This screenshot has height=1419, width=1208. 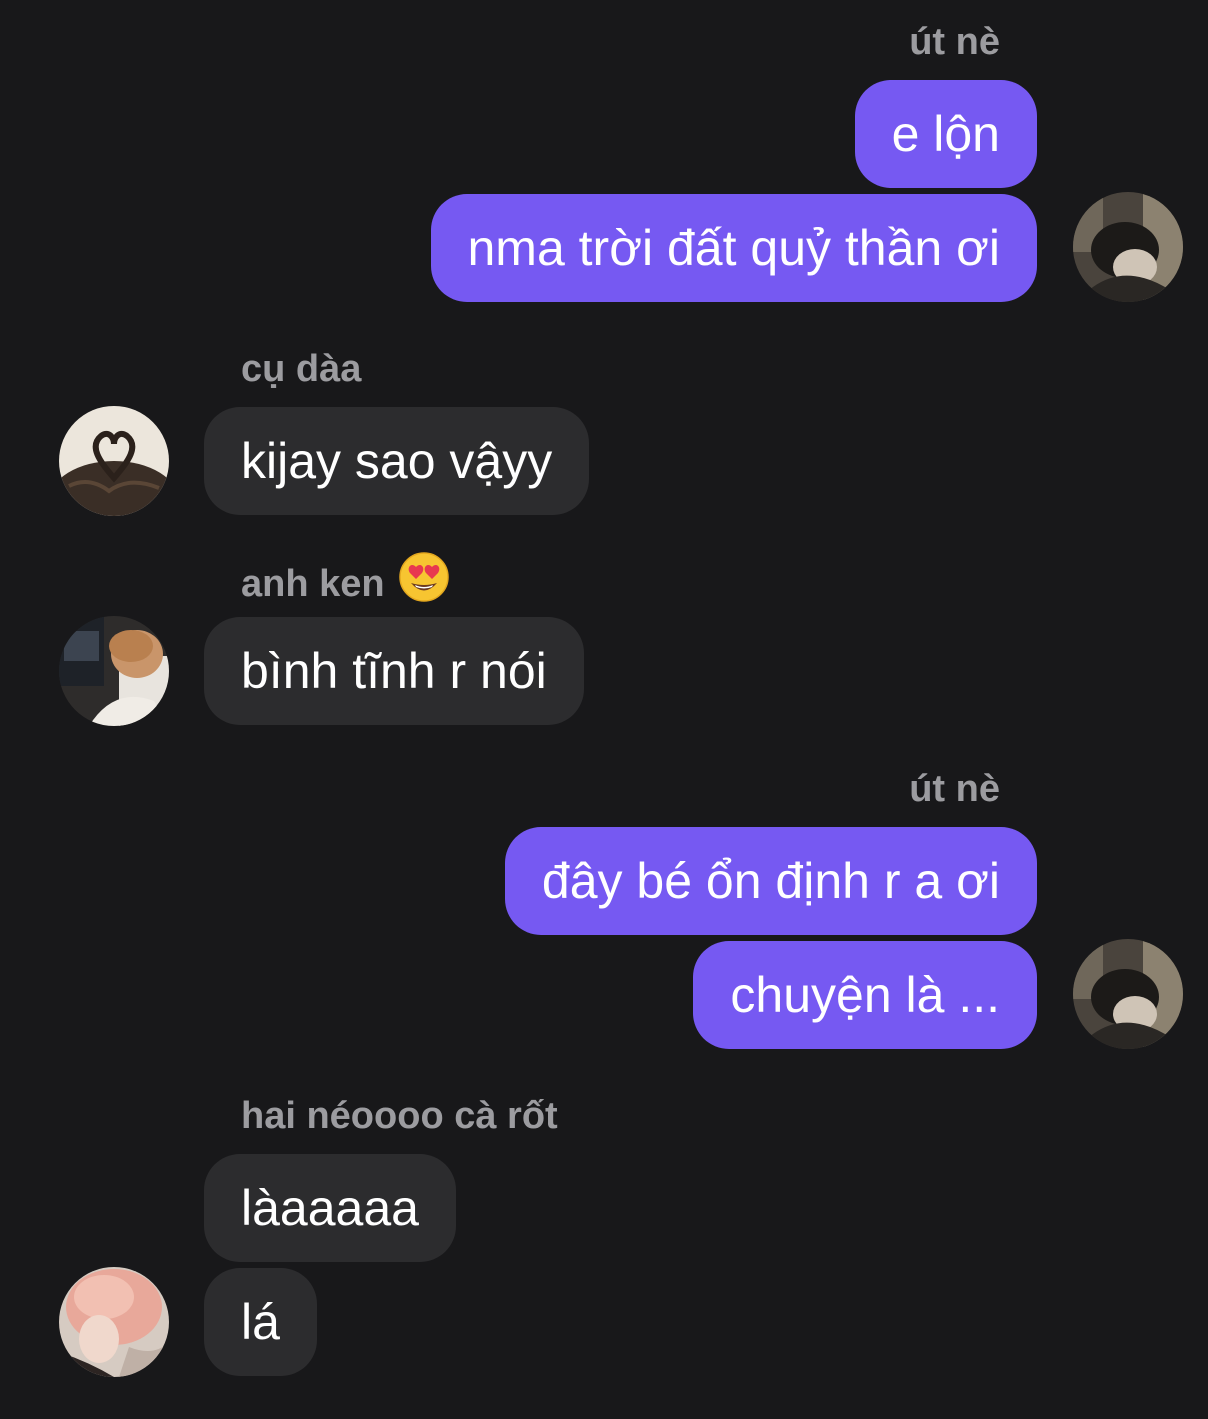 What do you see at coordinates (114, 671) in the screenshot?
I see `avatar-anh-ken` at bounding box center [114, 671].